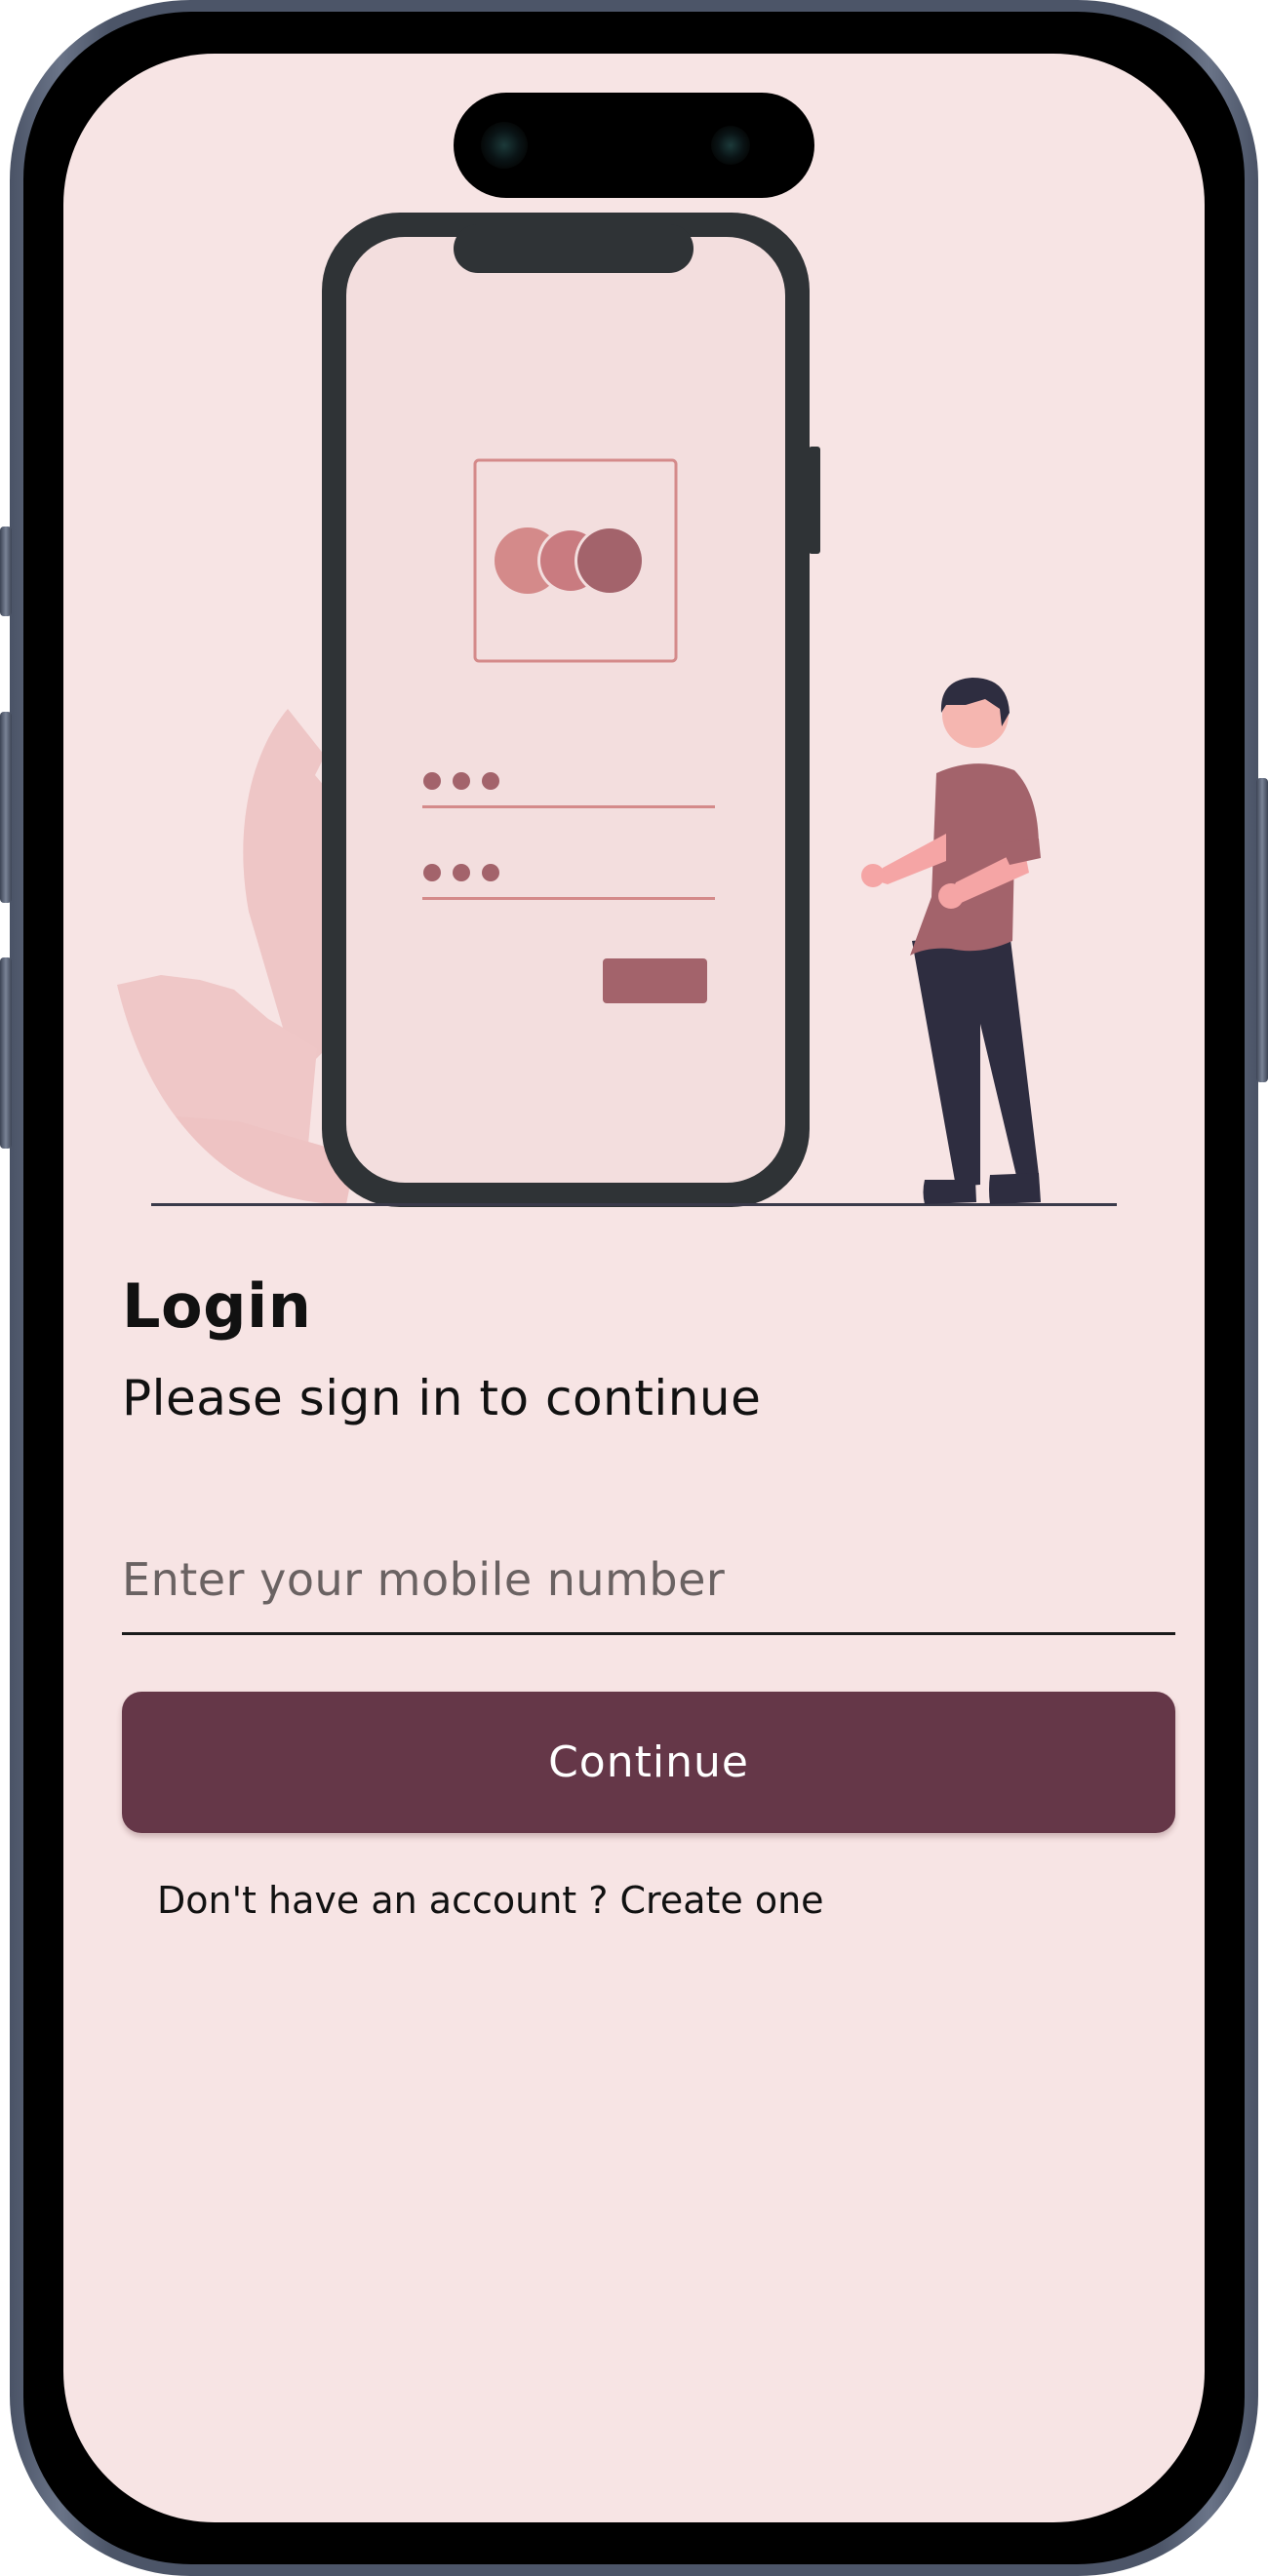  Describe the element at coordinates (648, 1762) in the screenshot. I see `continue-button: Continue` at that location.